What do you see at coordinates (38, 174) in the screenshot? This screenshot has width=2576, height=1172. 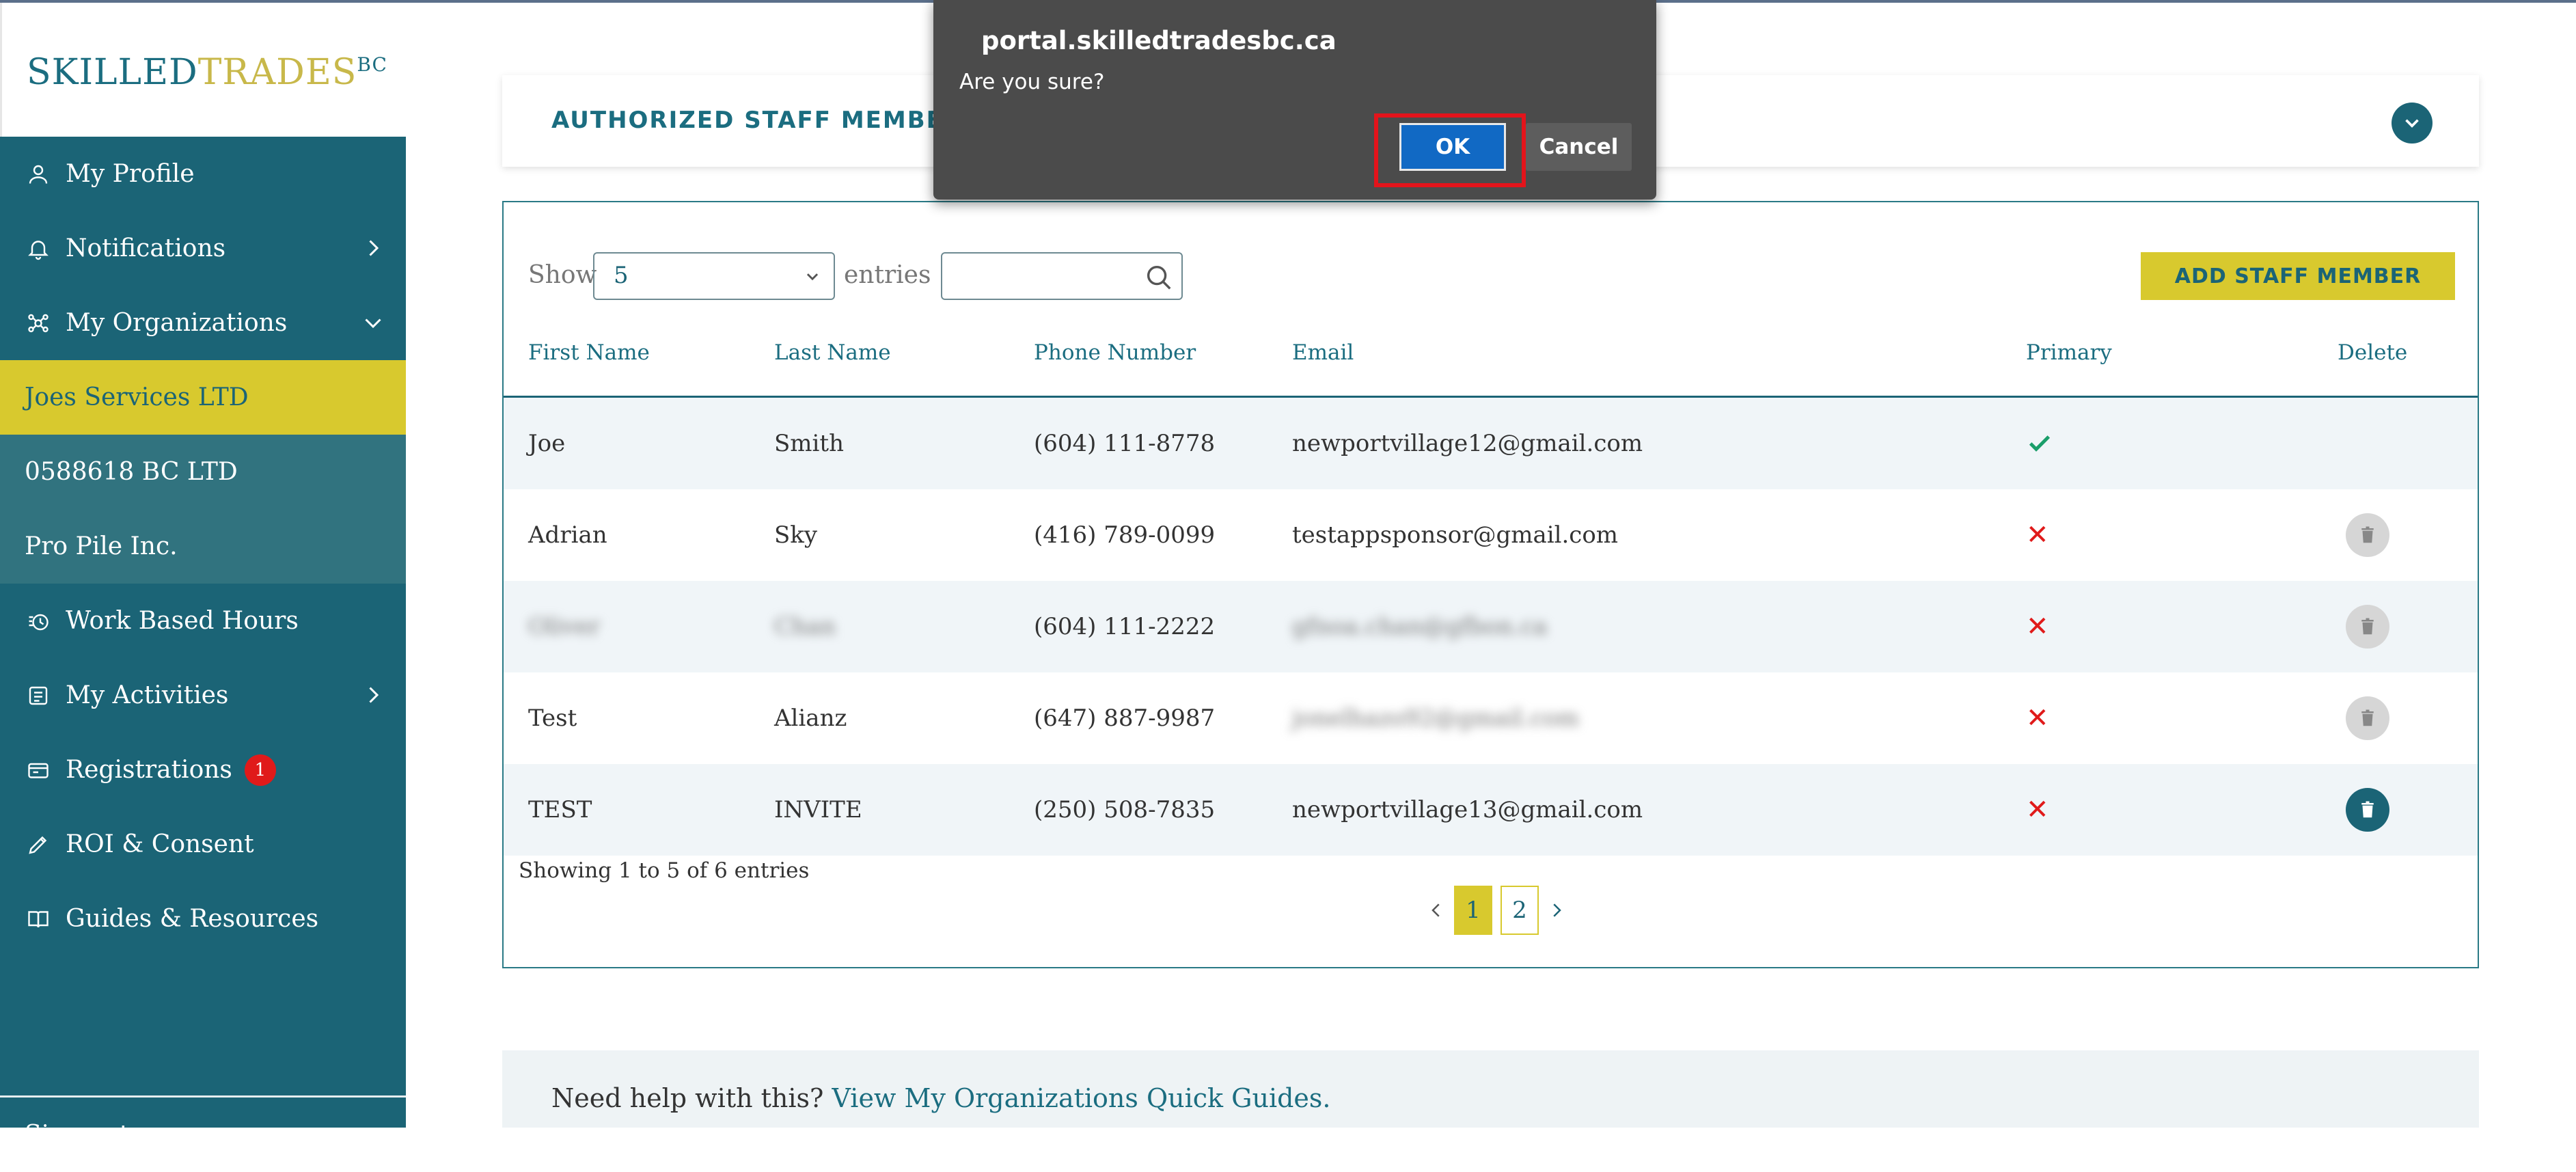 I see `user-icon` at bounding box center [38, 174].